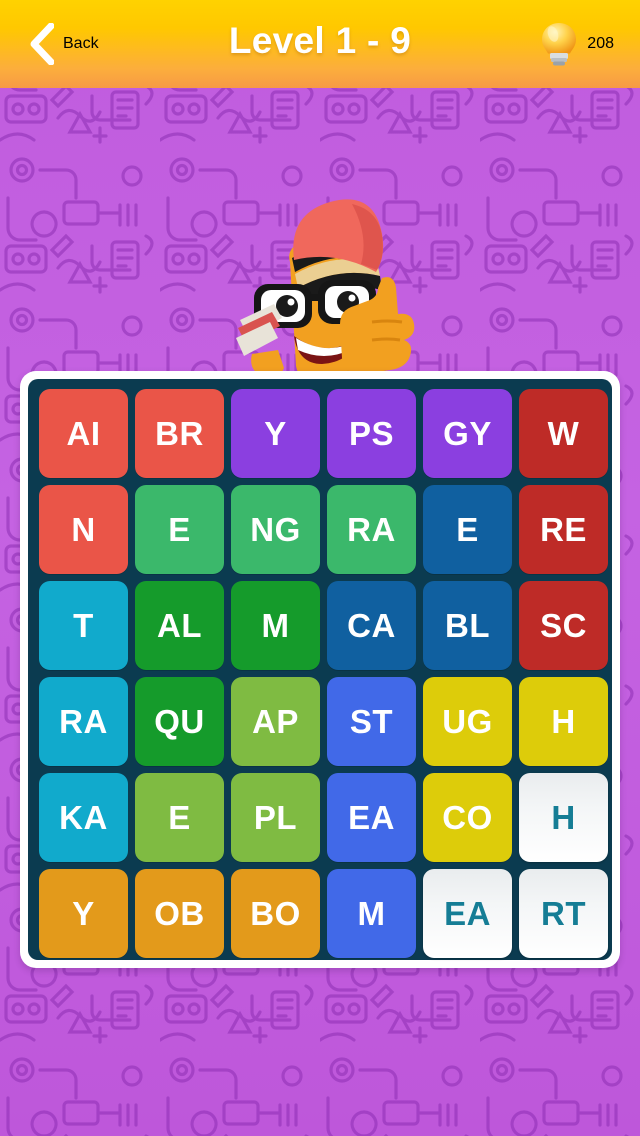  What do you see at coordinates (179, 625) in the screenshot?
I see `letter-tile: AL` at bounding box center [179, 625].